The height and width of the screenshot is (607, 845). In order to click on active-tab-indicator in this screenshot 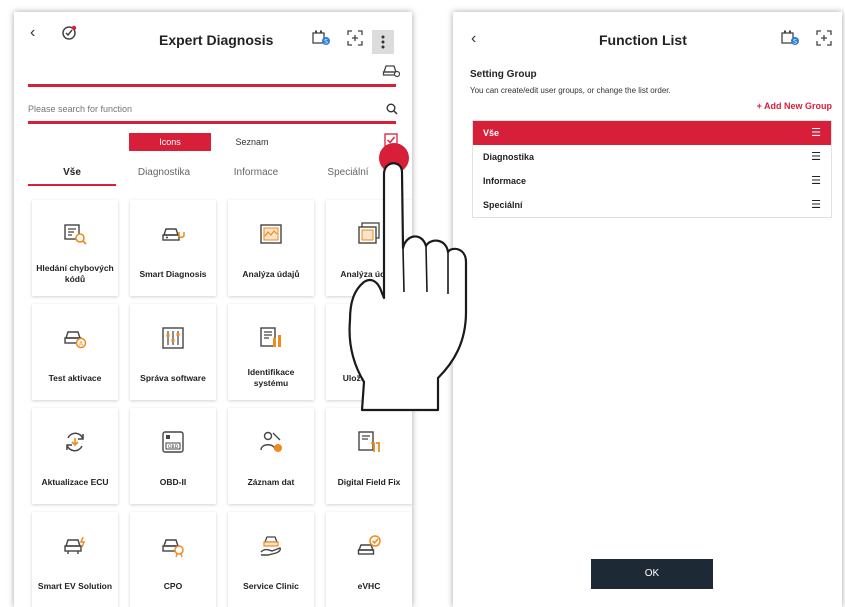, I will do `click(72, 185)`.